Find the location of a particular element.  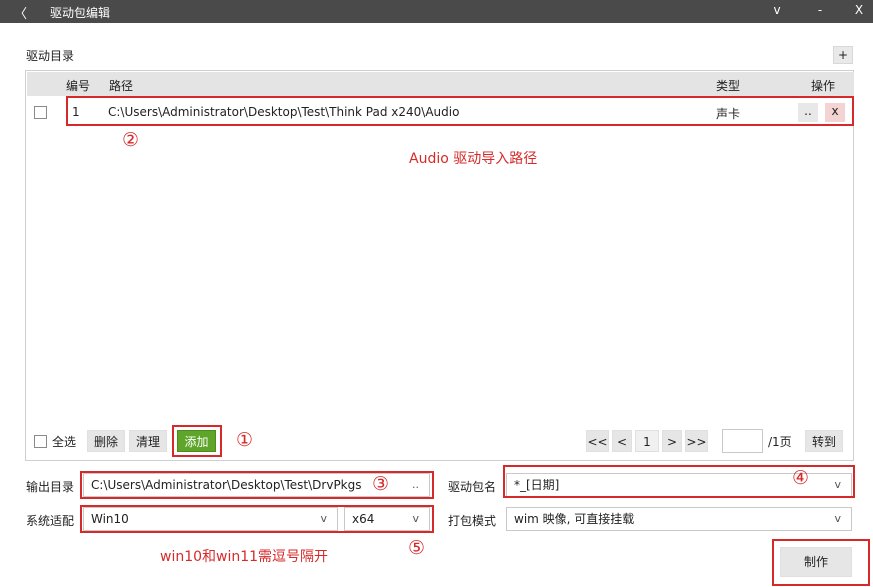

page-input is located at coordinates (742, 441).